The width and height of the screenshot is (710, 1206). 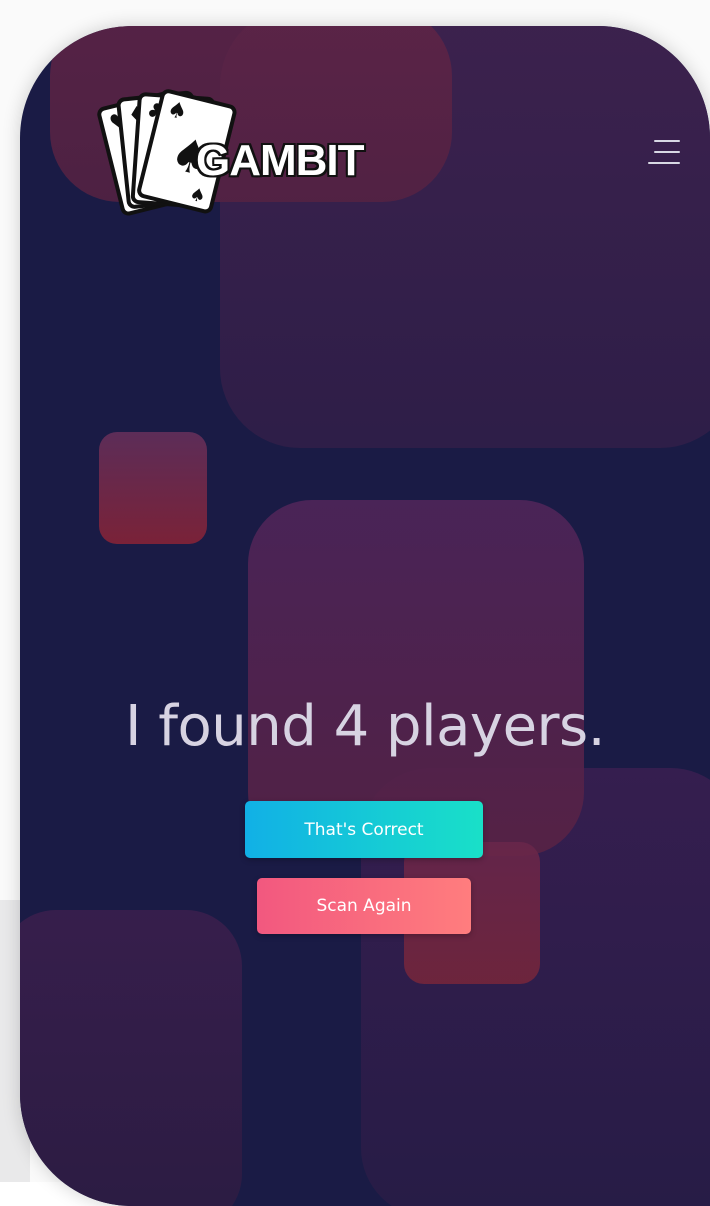 What do you see at coordinates (280, 160) in the screenshot?
I see `brand-name: GAMBIT` at bounding box center [280, 160].